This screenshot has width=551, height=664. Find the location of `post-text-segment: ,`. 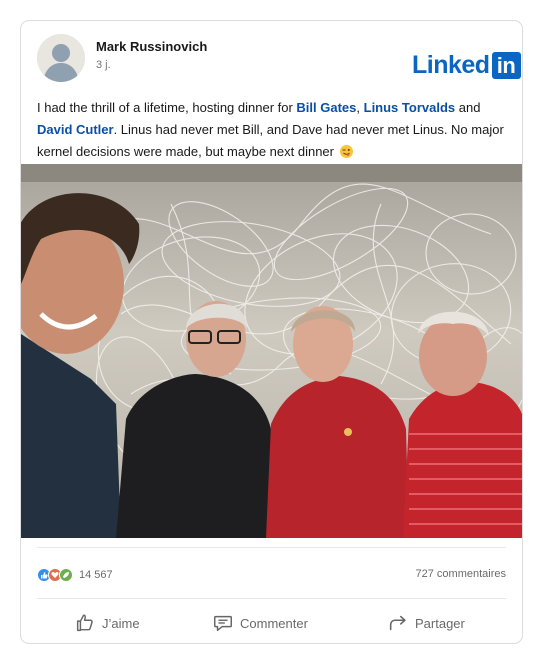

post-text-segment: , is located at coordinates (360, 107).